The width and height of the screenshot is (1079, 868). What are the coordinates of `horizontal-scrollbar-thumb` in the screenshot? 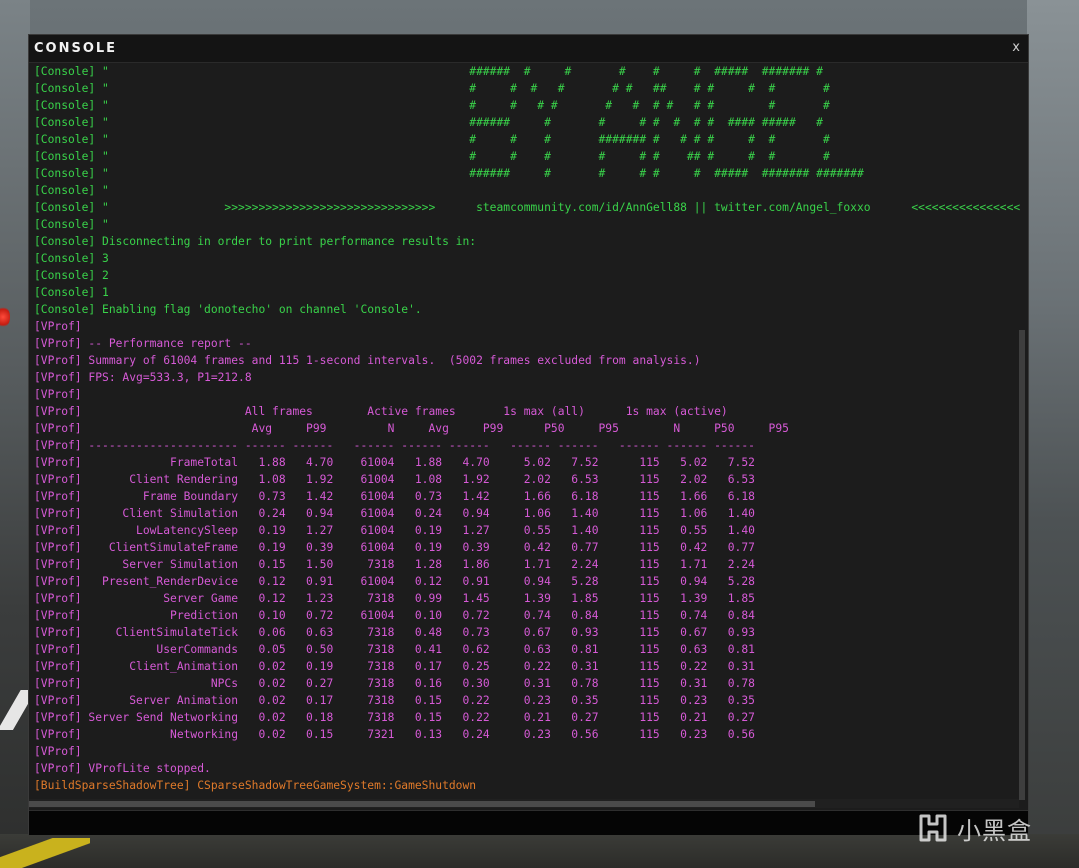 It's located at (422, 804).